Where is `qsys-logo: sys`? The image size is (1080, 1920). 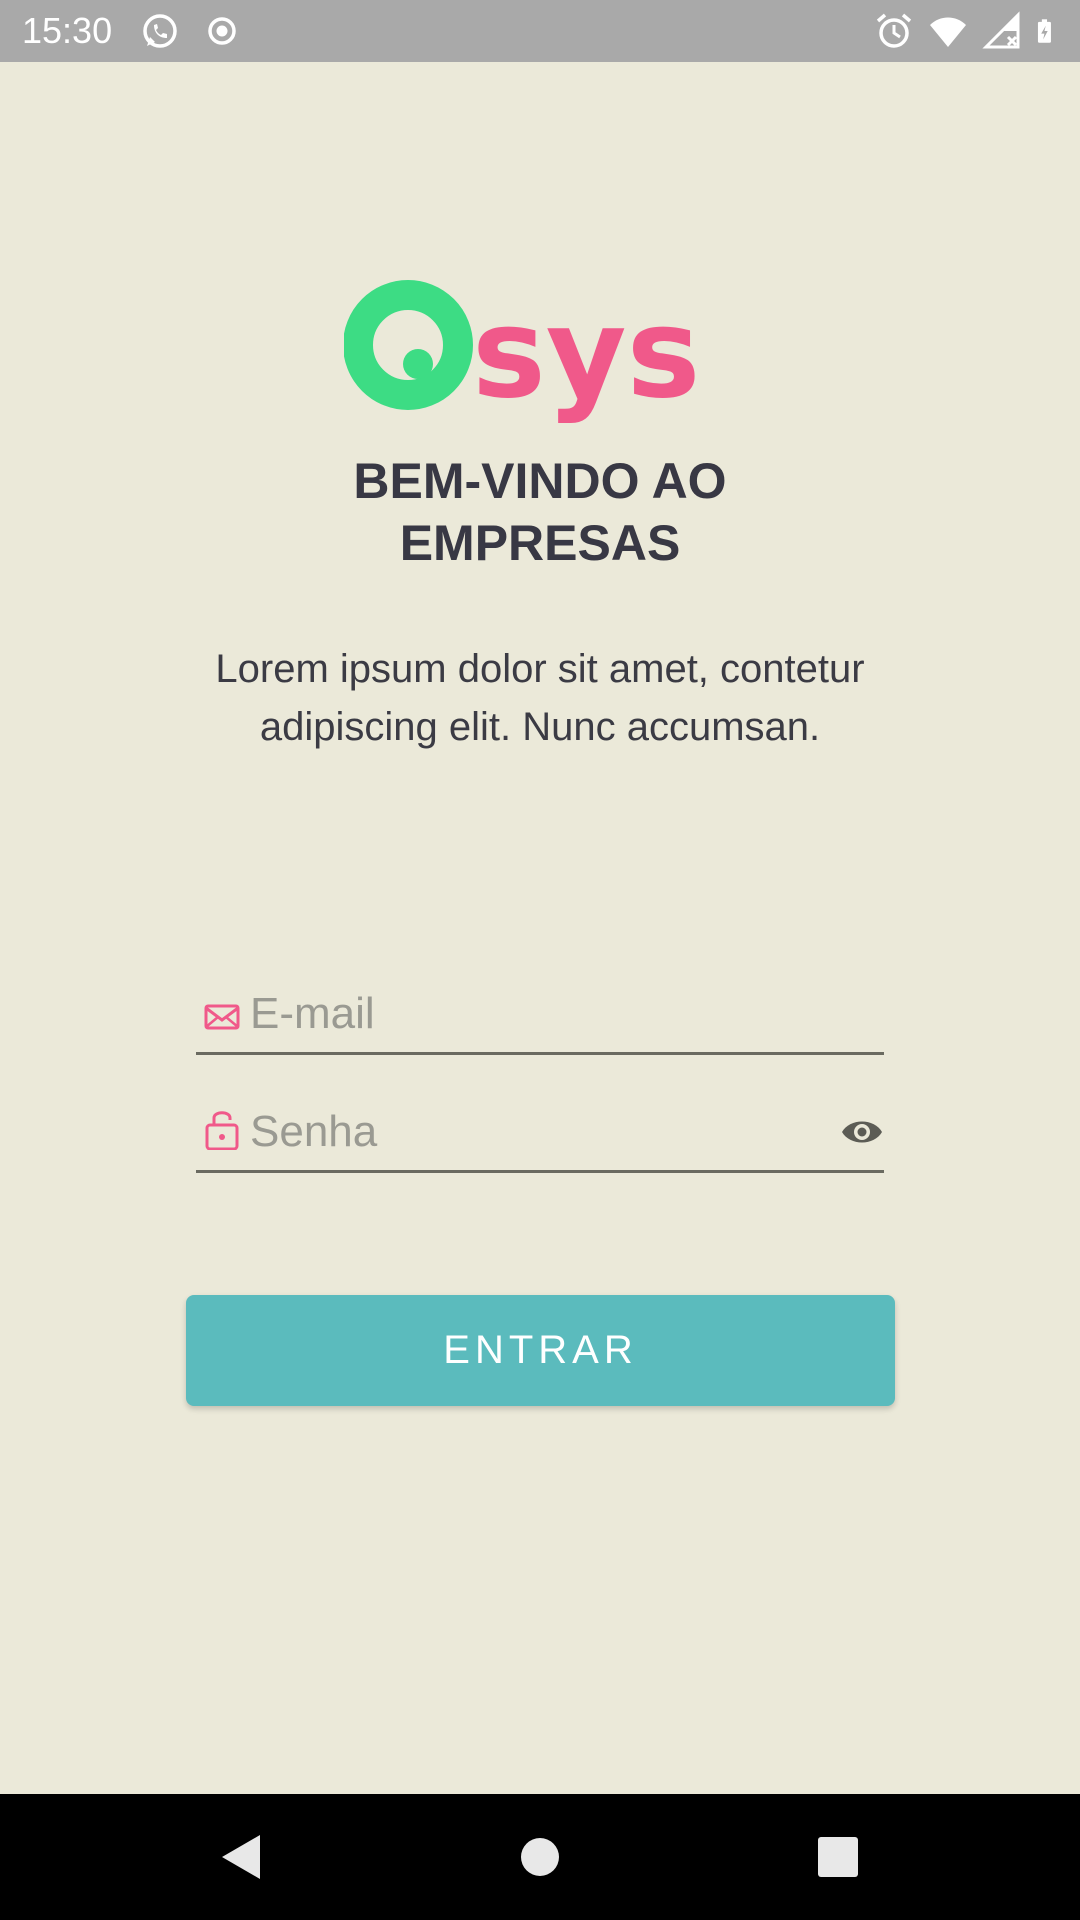 qsys-logo: sys is located at coordinates (522, 353).